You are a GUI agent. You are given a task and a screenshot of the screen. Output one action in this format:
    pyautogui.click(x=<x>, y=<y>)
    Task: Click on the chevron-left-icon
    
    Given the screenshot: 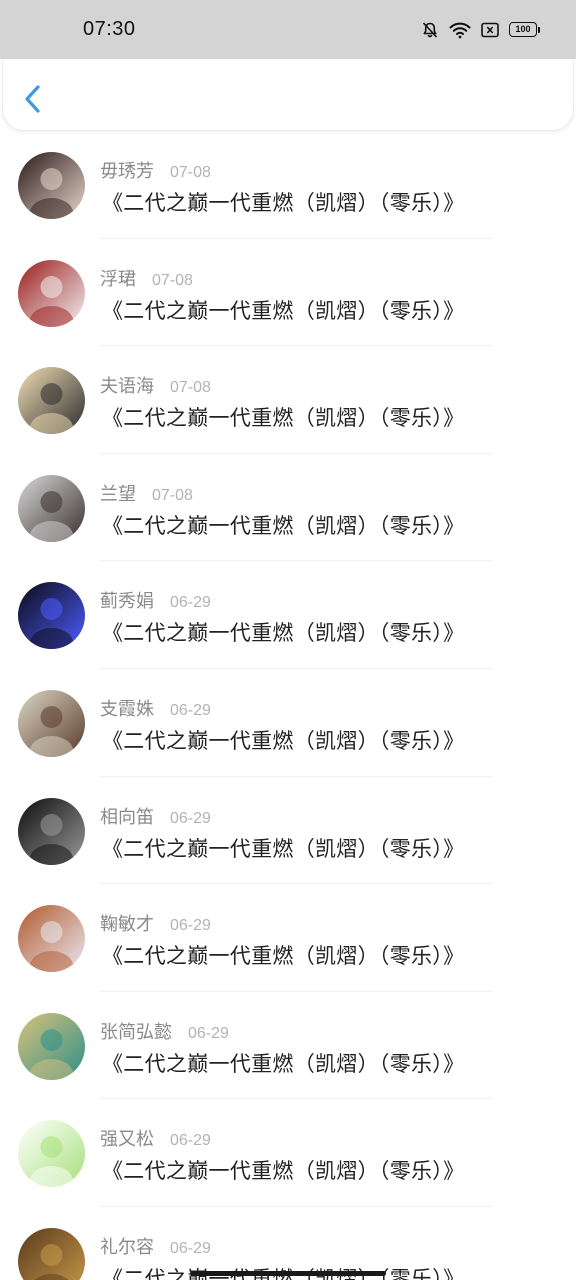 What is the action you would take?
    pyautogui.click(x=32, y=99)
    